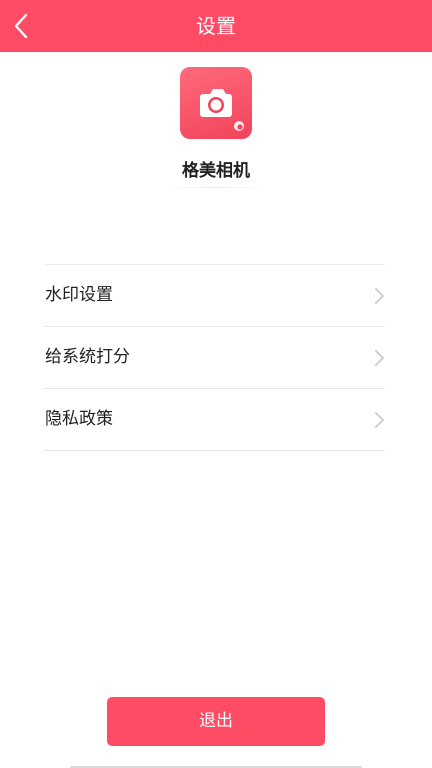 The height and width of the screenshot is (768, 432). What do you see at coordinates (215, 296) in the screenshot?
I see `menu-item-watermark-settings: 水印设置` at bounding box center [215, 296].